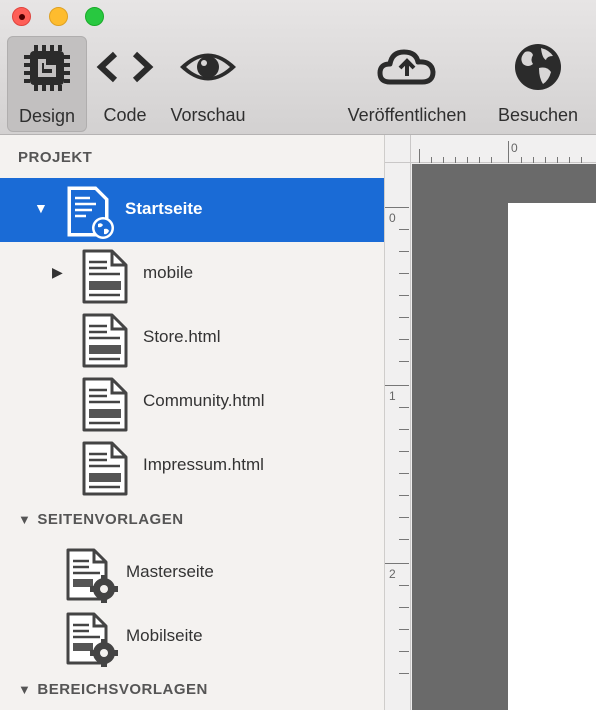 This screenshot has height=710, width=596. I want to click on globe-icon, so click(538, 67).